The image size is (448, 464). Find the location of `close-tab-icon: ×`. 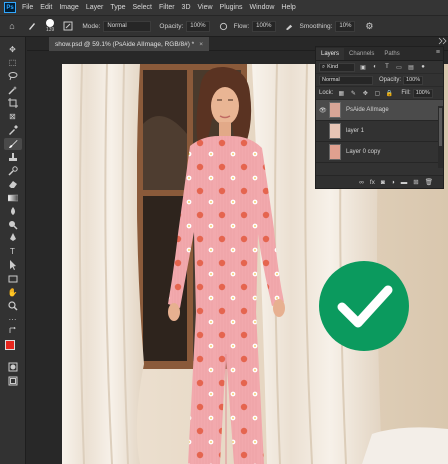

close-tab-icon: × is located at coordinates (201, 44).